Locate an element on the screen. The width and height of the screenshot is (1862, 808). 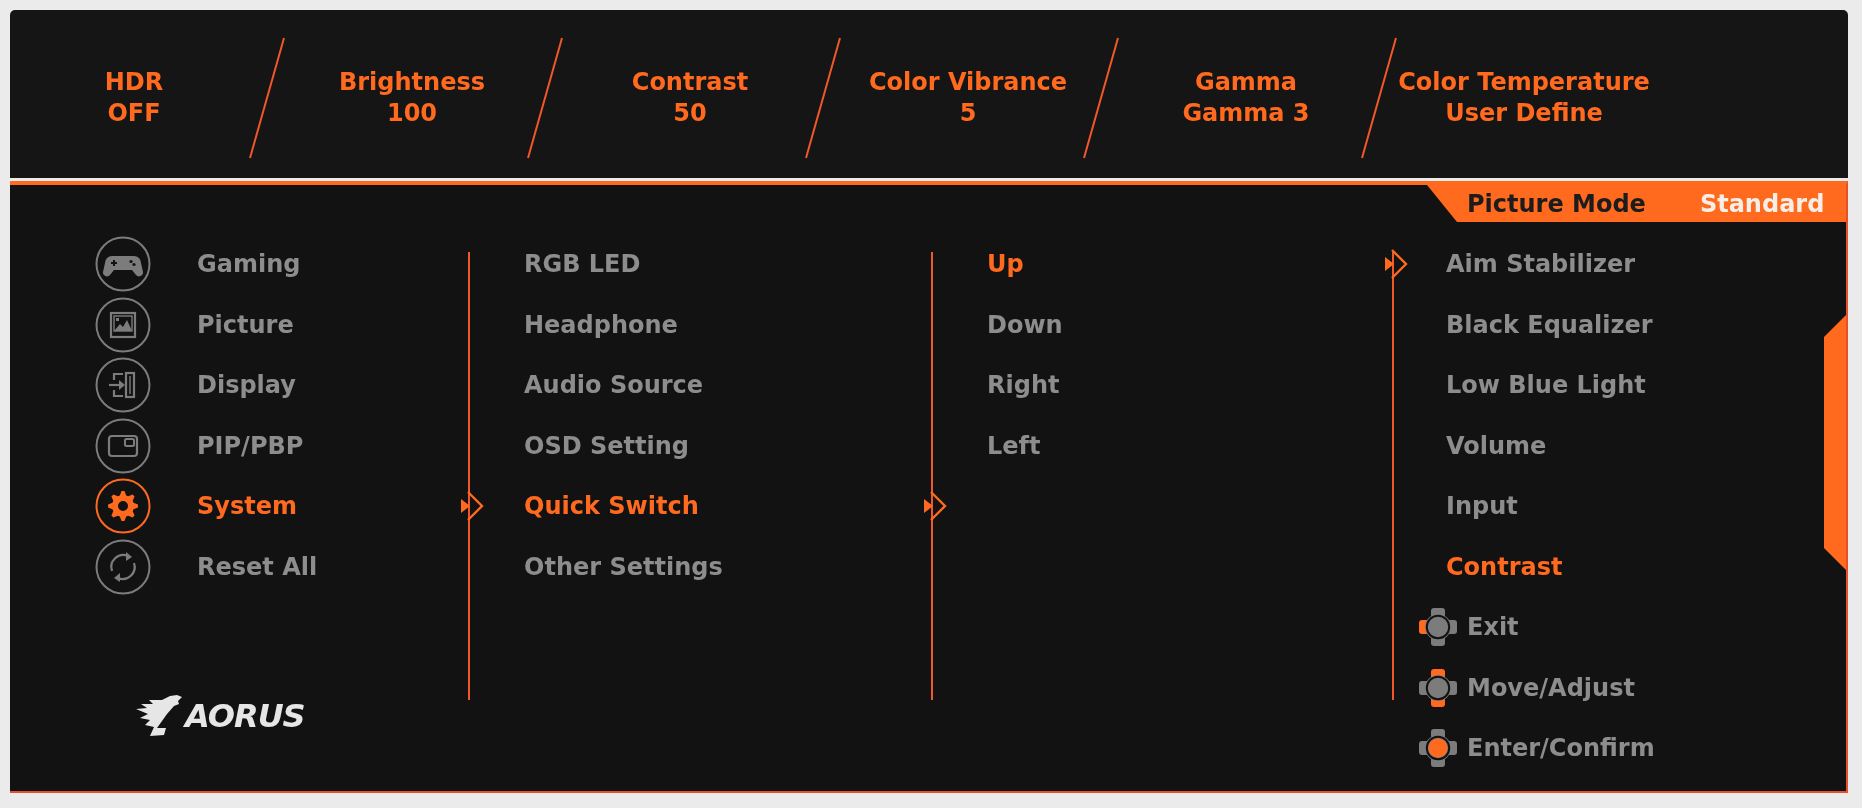
menu-item: System is located at coordinates (196, 506).